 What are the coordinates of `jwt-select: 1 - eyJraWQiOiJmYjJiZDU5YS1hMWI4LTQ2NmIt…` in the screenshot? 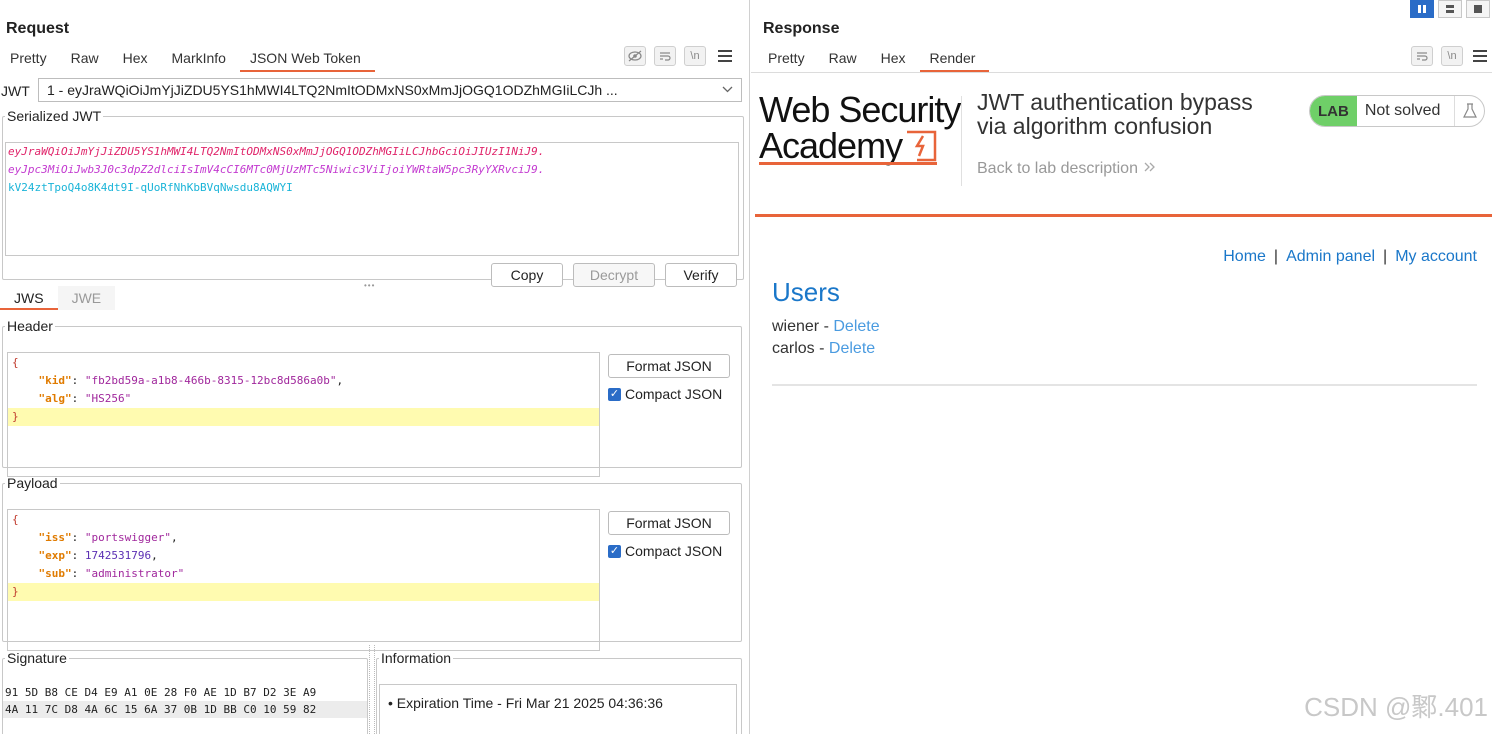 It's located at (390, 90).